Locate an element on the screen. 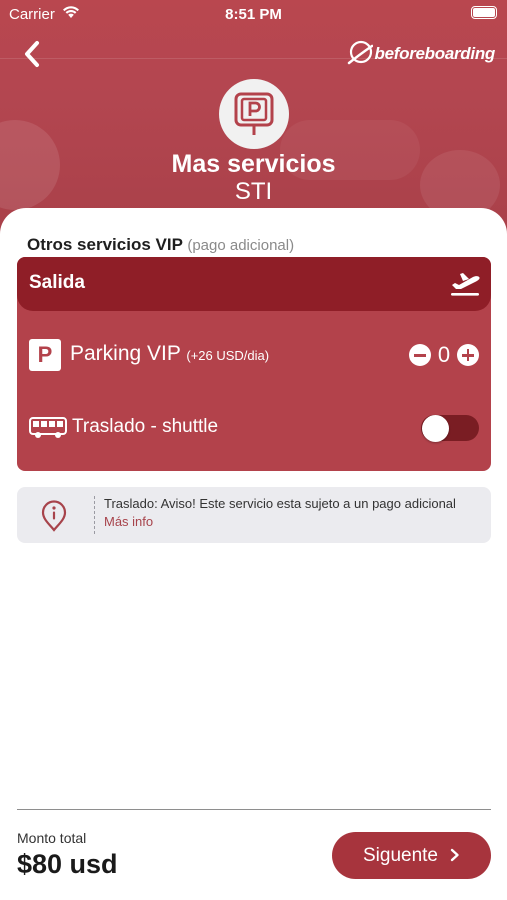 This screenshot has width=507, height=900. total-amount: $80 usd is located at coordinates (67, 864).